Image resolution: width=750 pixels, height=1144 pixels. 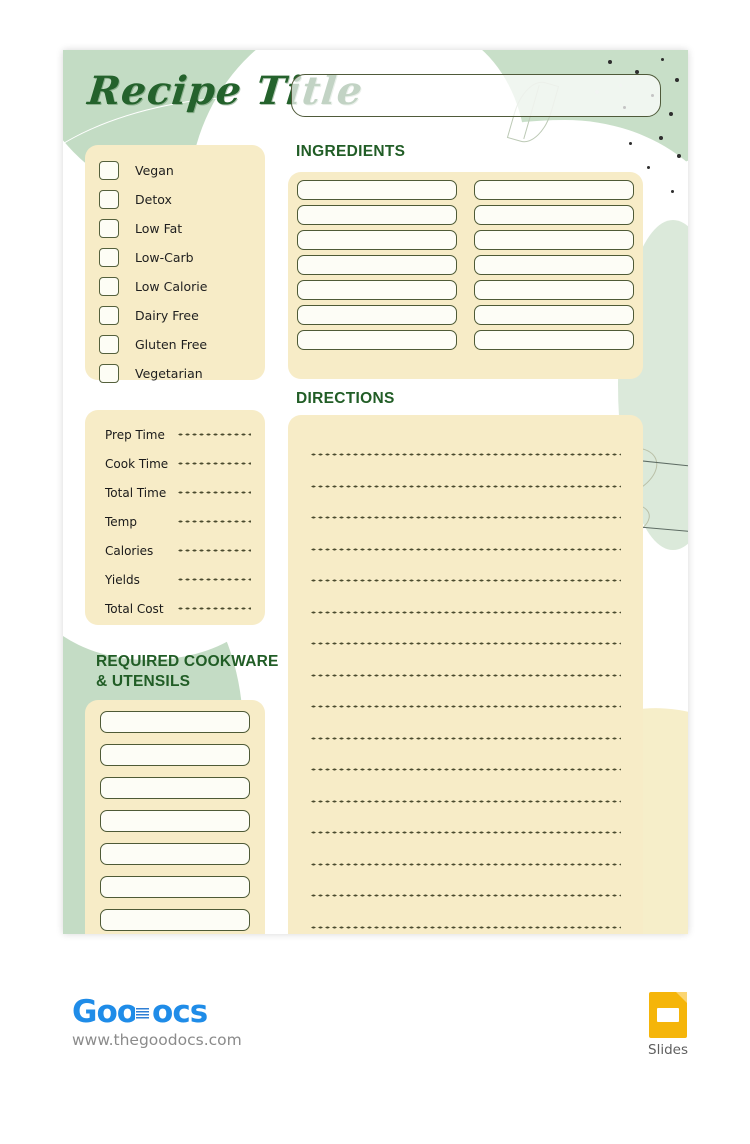 I want to click on goodocs-logo: Goo ocs www.thegoodocs.com, so click(x=157, y=1021).